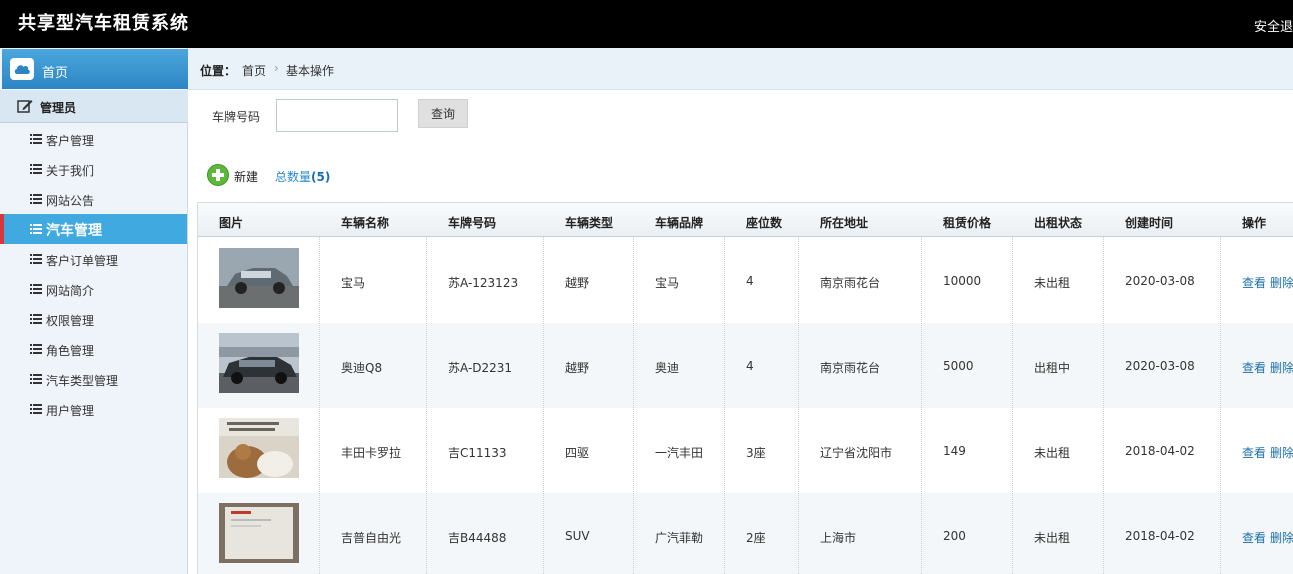 The image size is (1293, 574). I want to click on sidebar-item-roles: 角色管理, so click(93, 349).